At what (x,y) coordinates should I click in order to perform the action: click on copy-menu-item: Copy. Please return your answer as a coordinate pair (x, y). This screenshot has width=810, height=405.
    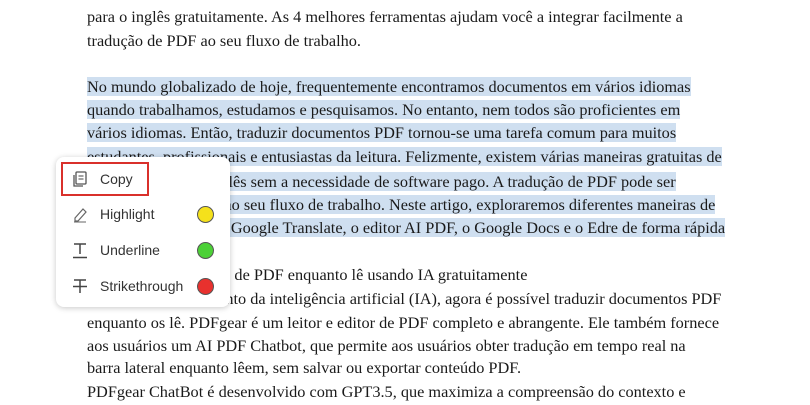
    Looking at the image, I should click on (143, 179).